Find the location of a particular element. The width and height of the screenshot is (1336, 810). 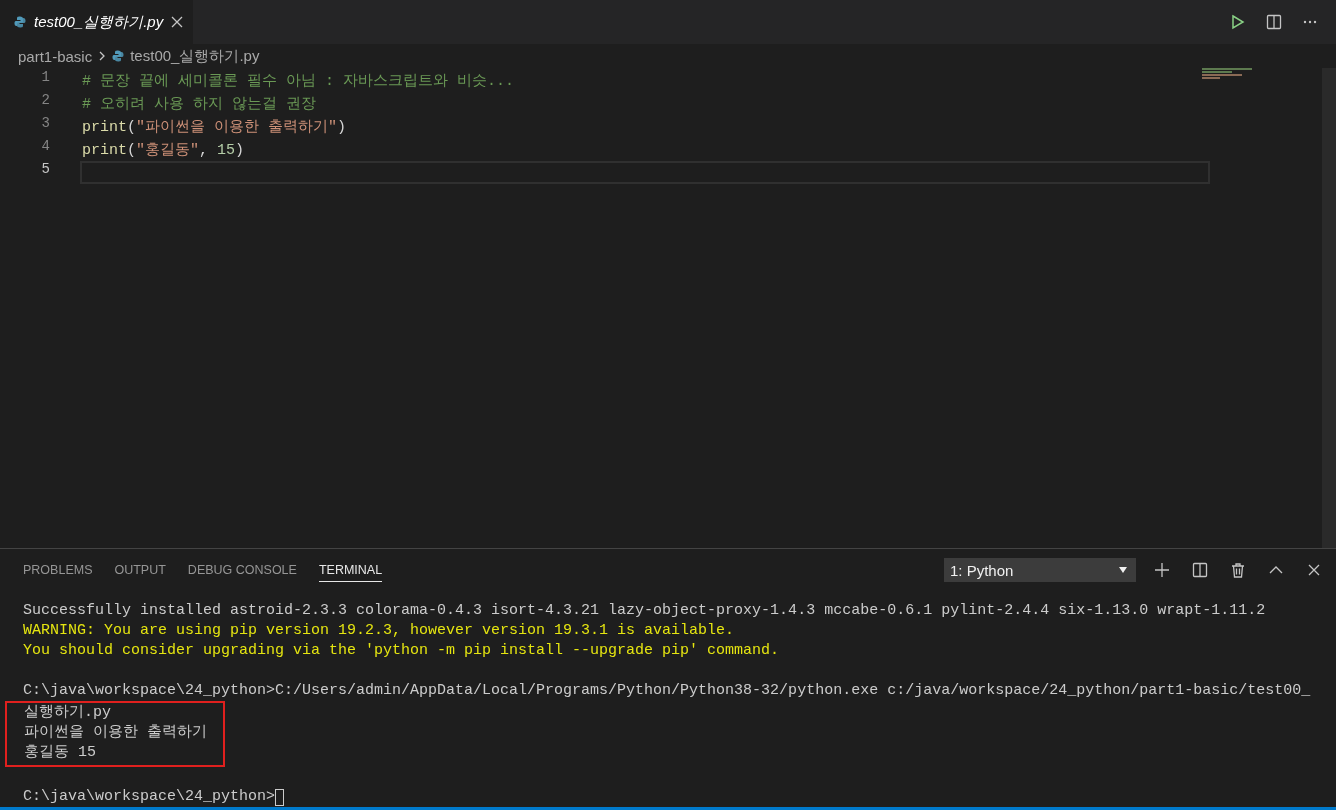

terminal-line: 홍길동 15 is located at coordinates (60, 753).